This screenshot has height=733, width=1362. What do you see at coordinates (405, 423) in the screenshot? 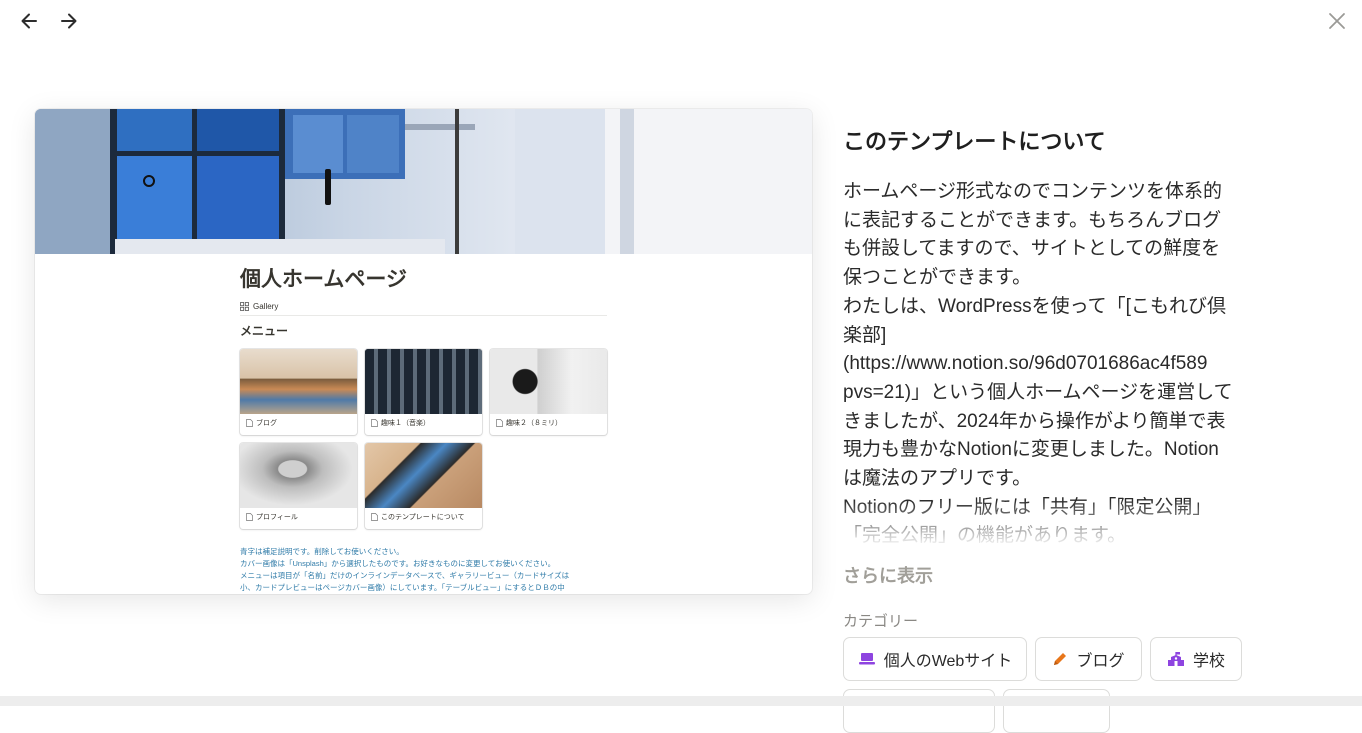
I see `card-label: 趣味１（音楽）` at bounding box center [405, 423].